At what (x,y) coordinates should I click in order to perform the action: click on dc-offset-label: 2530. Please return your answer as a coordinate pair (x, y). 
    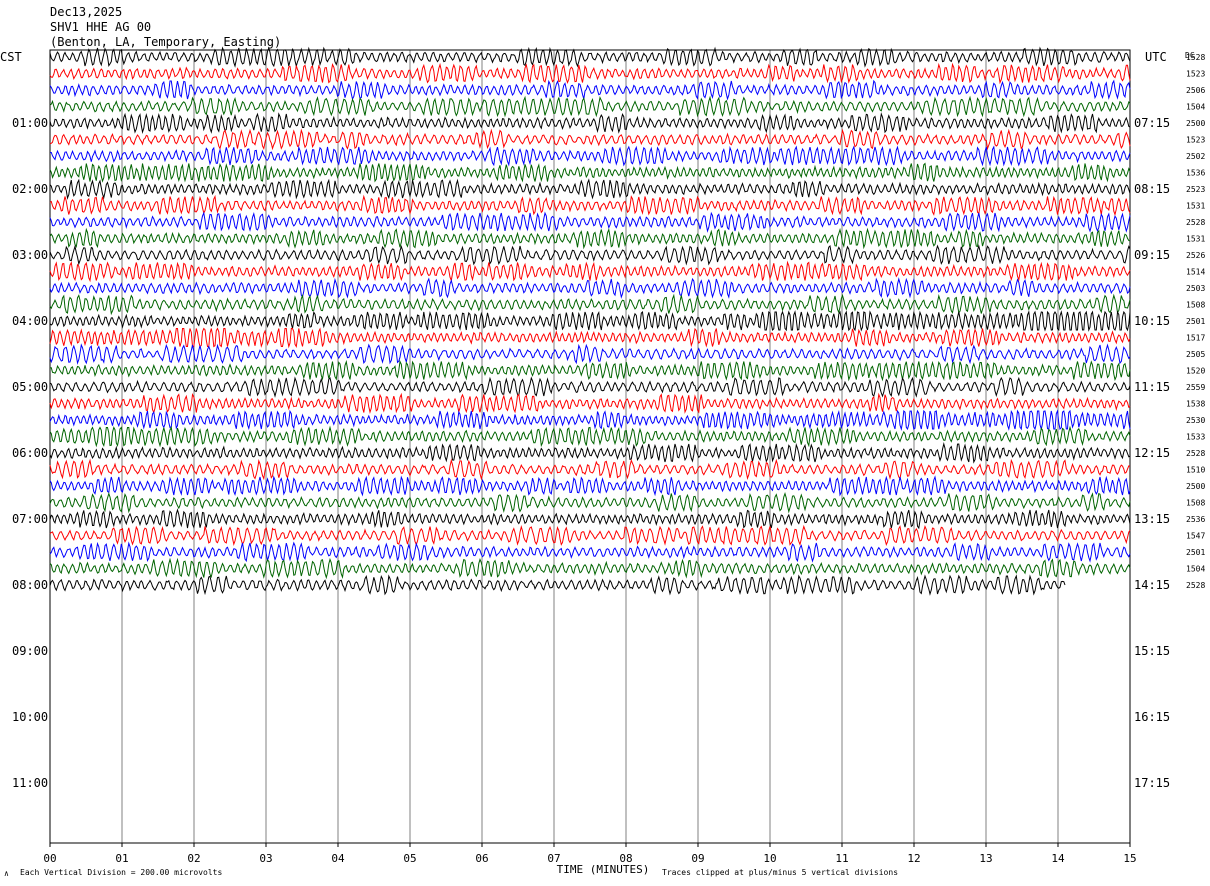
    Looking at the image, I should click on (1195, 420).